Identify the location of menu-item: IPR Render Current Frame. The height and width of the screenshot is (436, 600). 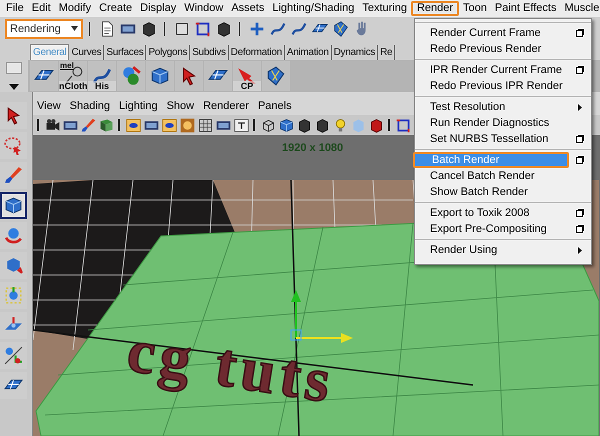
(492, 70).